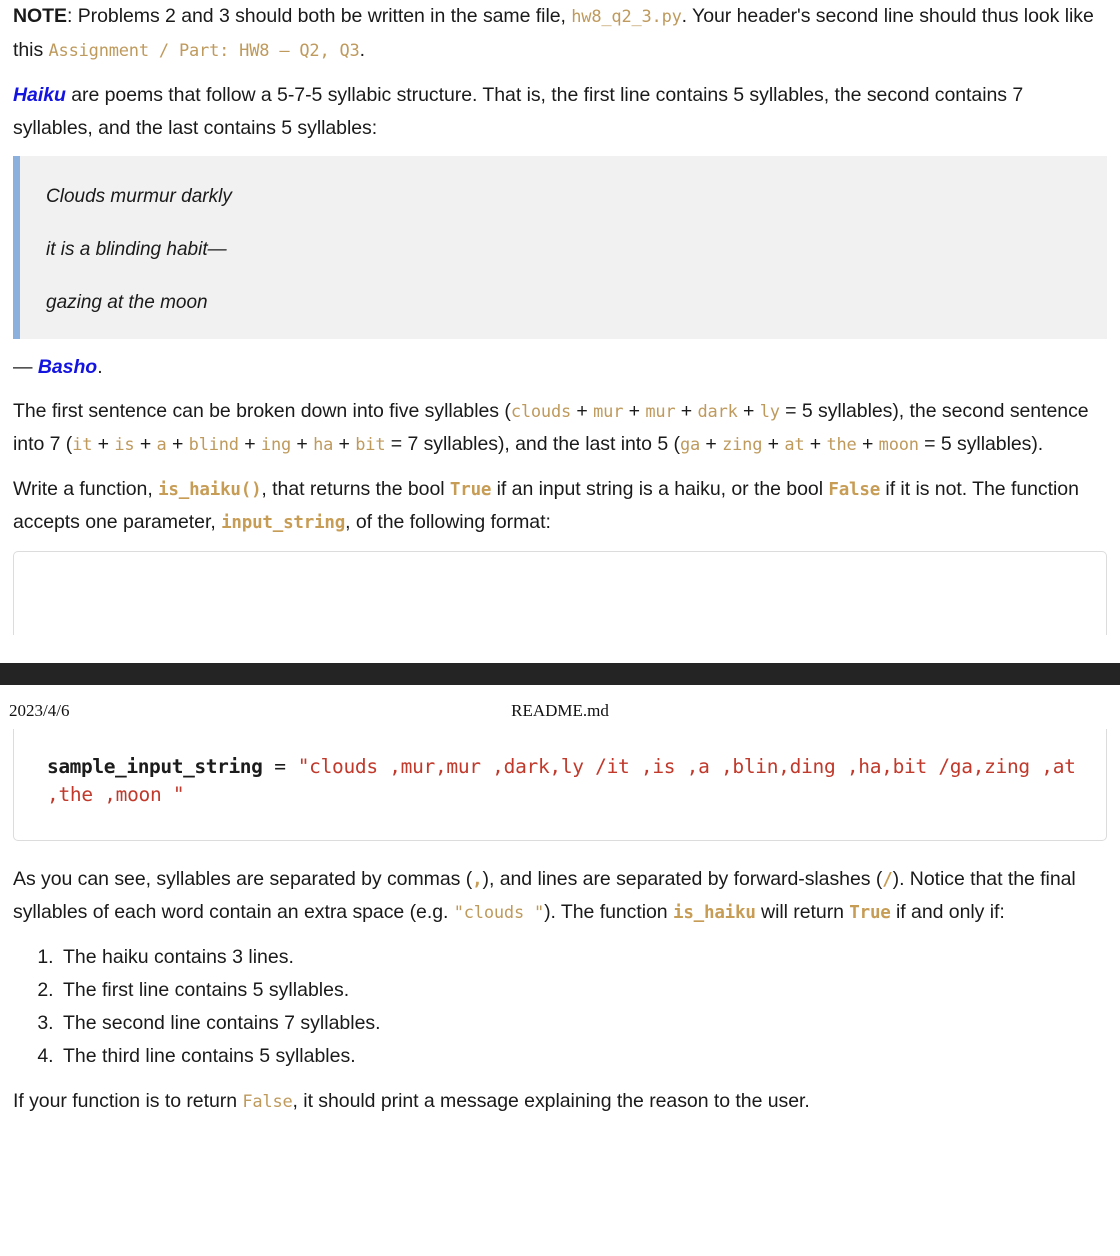 The width and height of the screenshot is (1120, 1256). What do you see at coordinates (711, 444) in the screenshot?
I see `plus-11: +` at bounding box center [711, 444].